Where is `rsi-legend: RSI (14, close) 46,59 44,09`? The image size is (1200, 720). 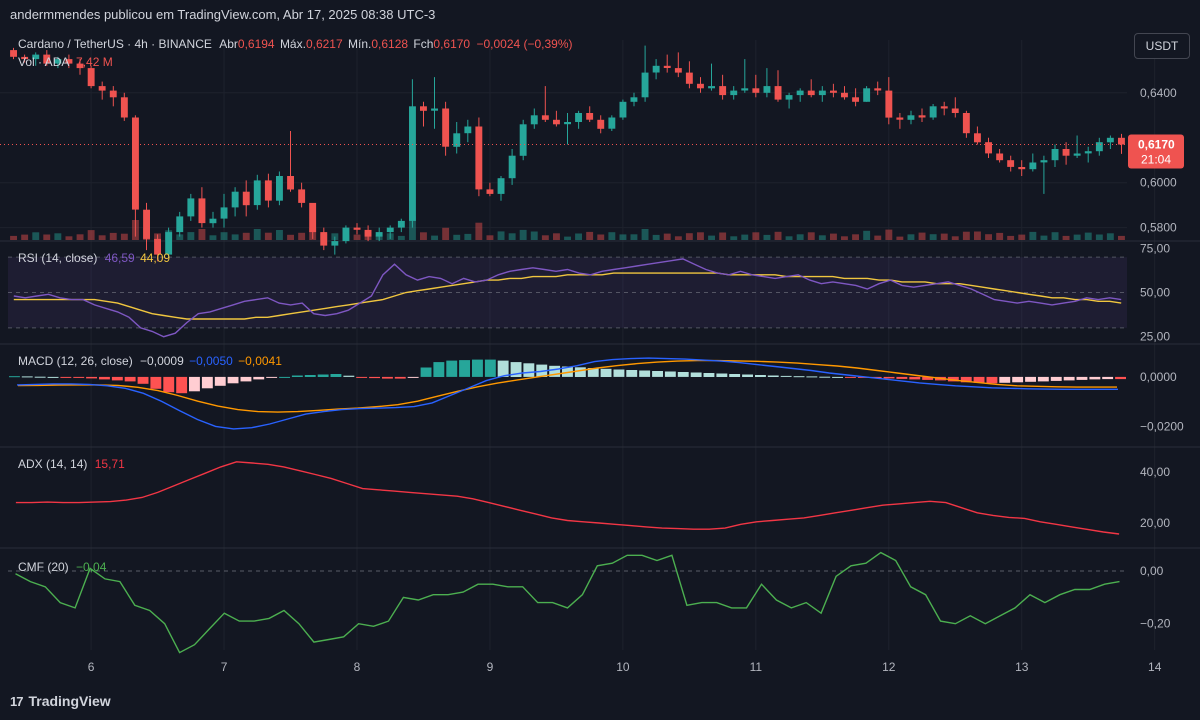
rsi-legend: RSI (14, close) 46,59 44,09 is located at coordinates (94, 258).